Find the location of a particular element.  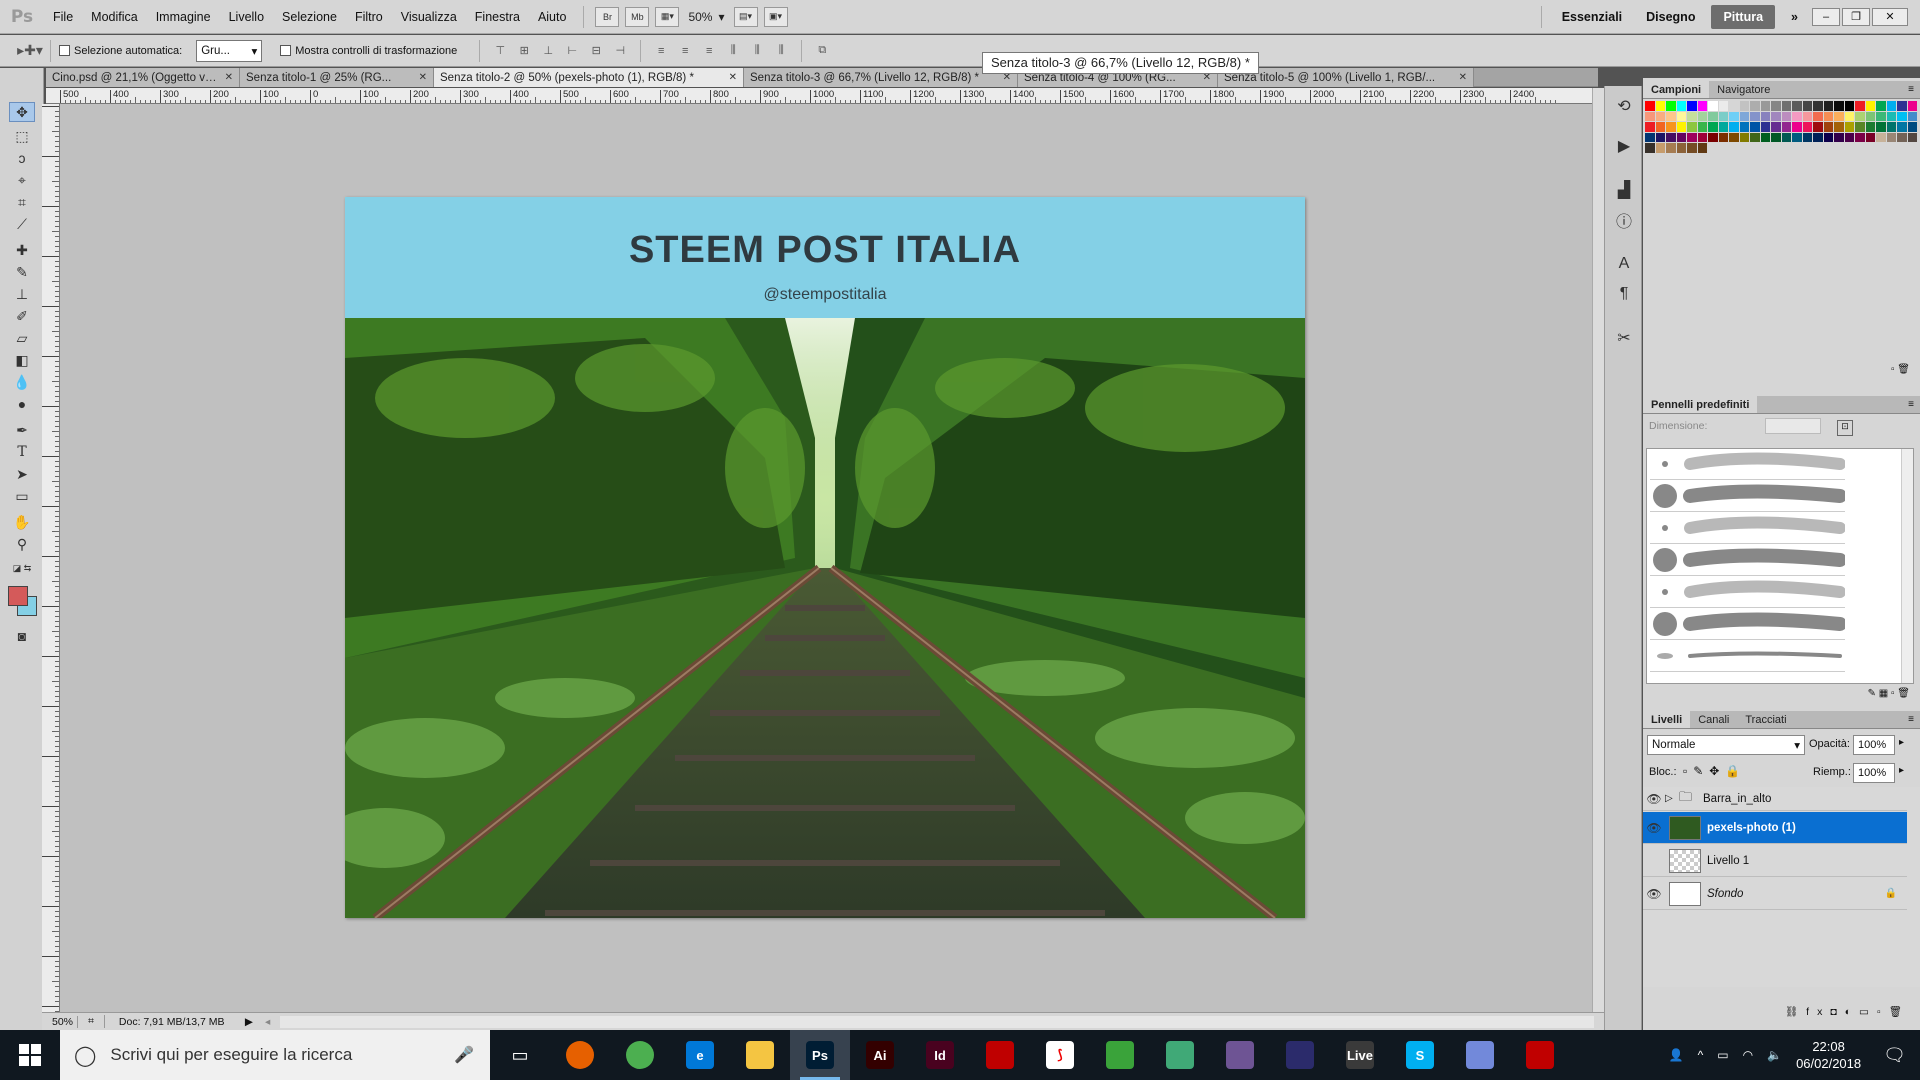

foreground-color-swatch is located at coordinates (18, 596).